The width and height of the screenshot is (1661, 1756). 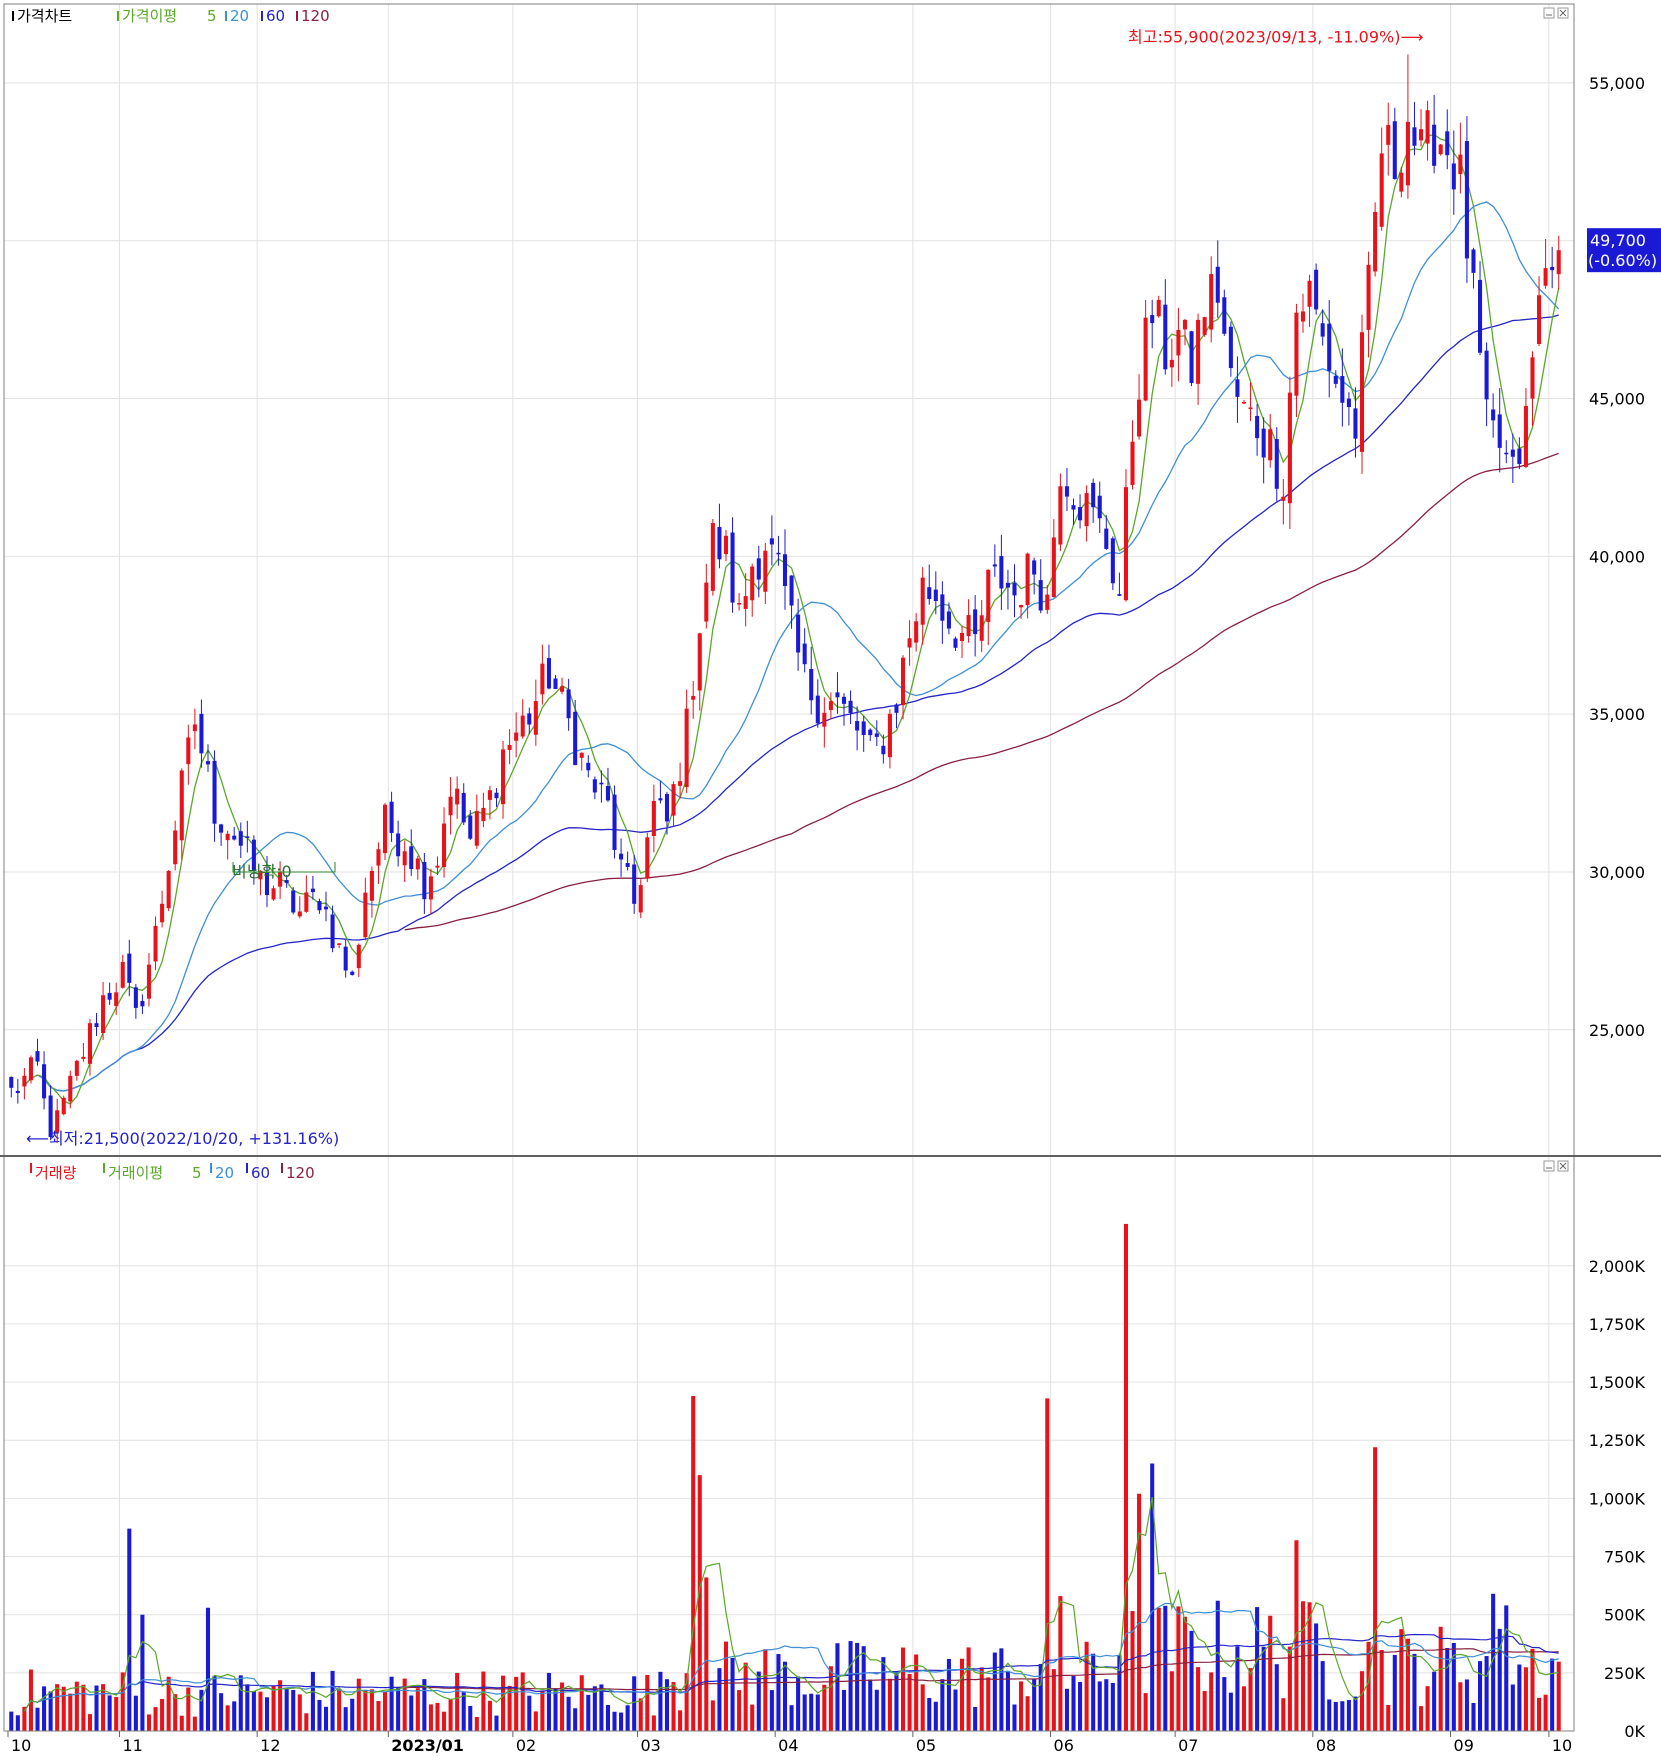 I want to click on legend-vol-ma60: 60, so click(x=260, y=1173).